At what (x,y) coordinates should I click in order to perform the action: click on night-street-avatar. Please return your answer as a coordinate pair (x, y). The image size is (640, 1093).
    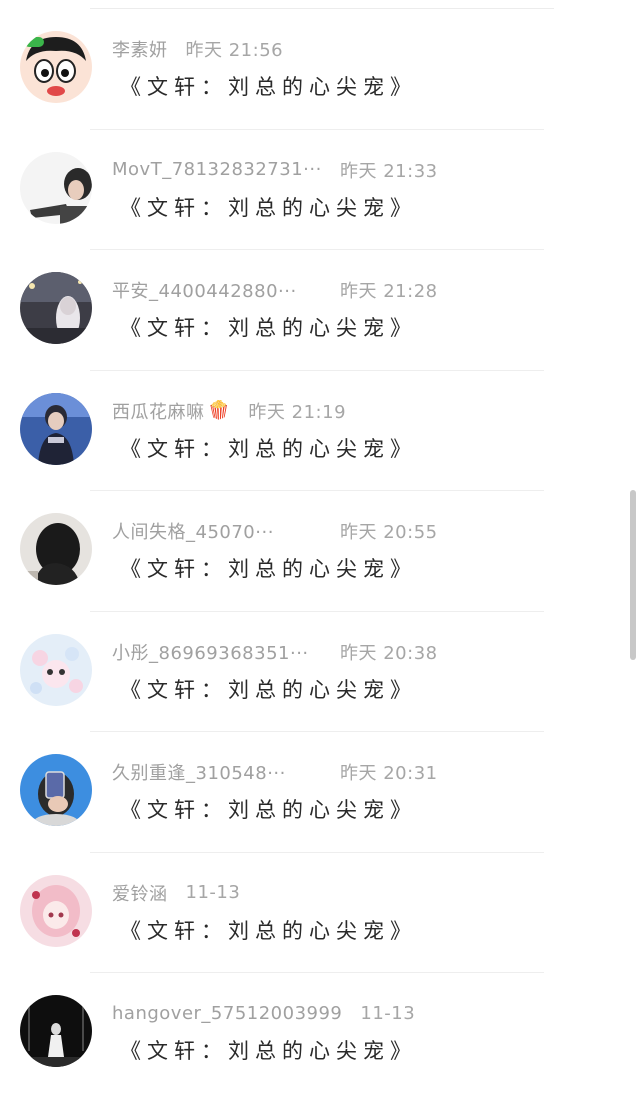
    Looking at the image, I should click on (56, 308).